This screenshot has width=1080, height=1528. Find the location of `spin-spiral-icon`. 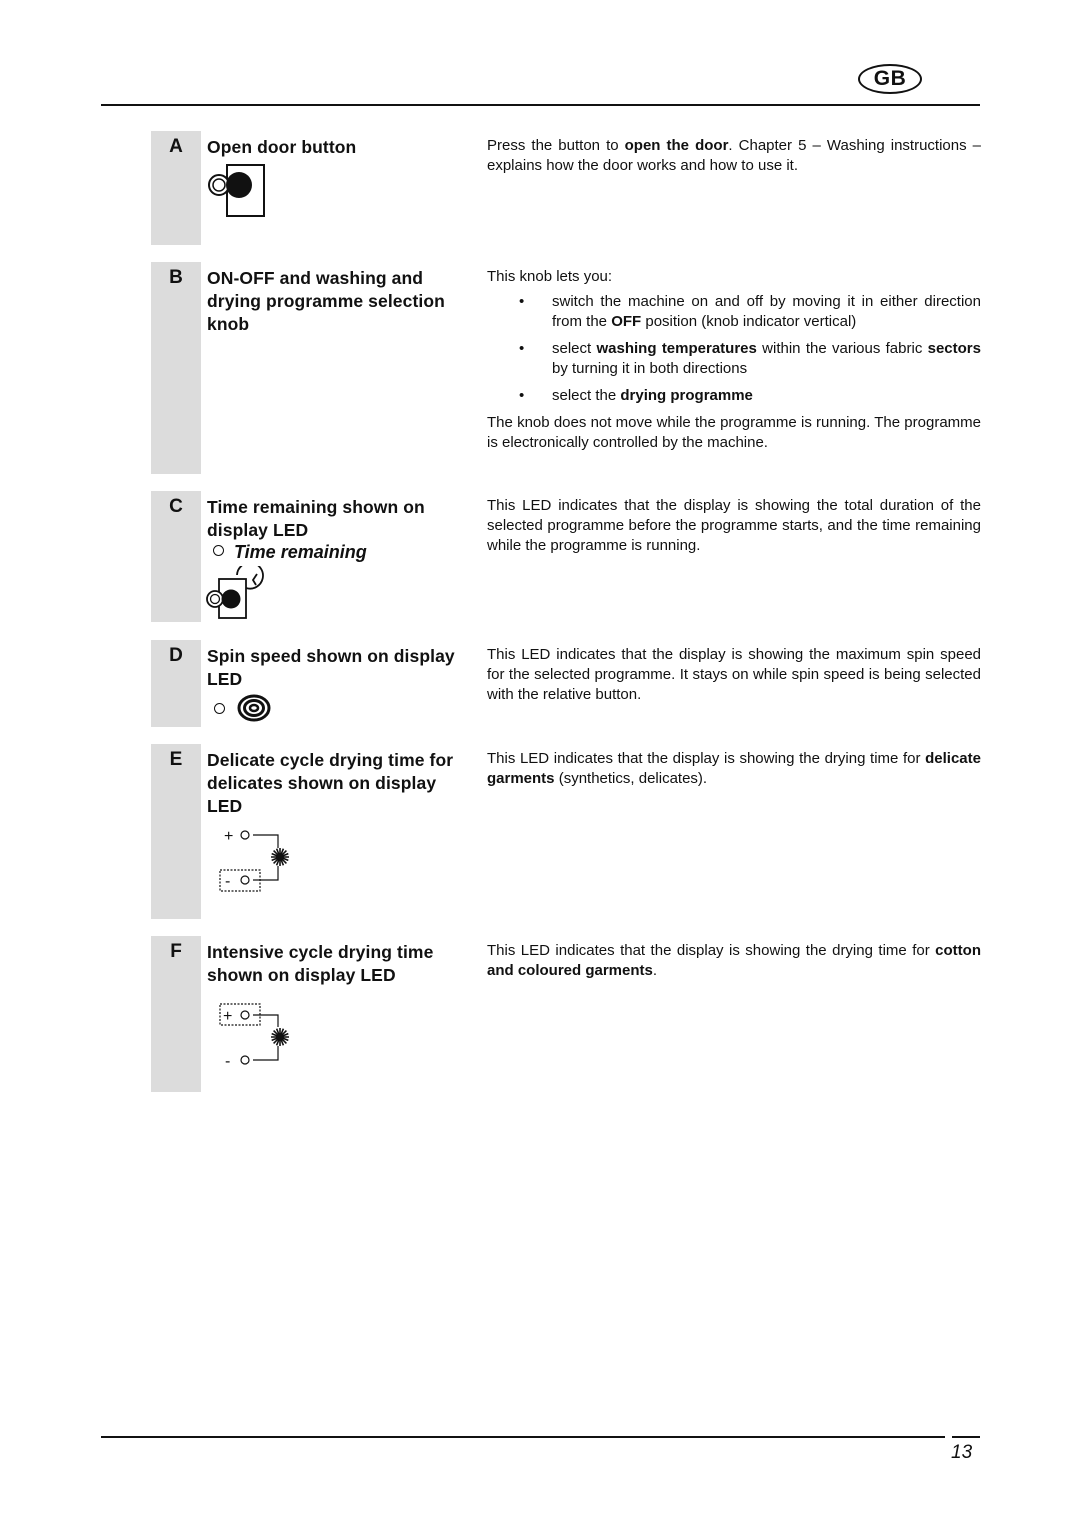

spin-spiral-icon is located at coordinates (254, 708).